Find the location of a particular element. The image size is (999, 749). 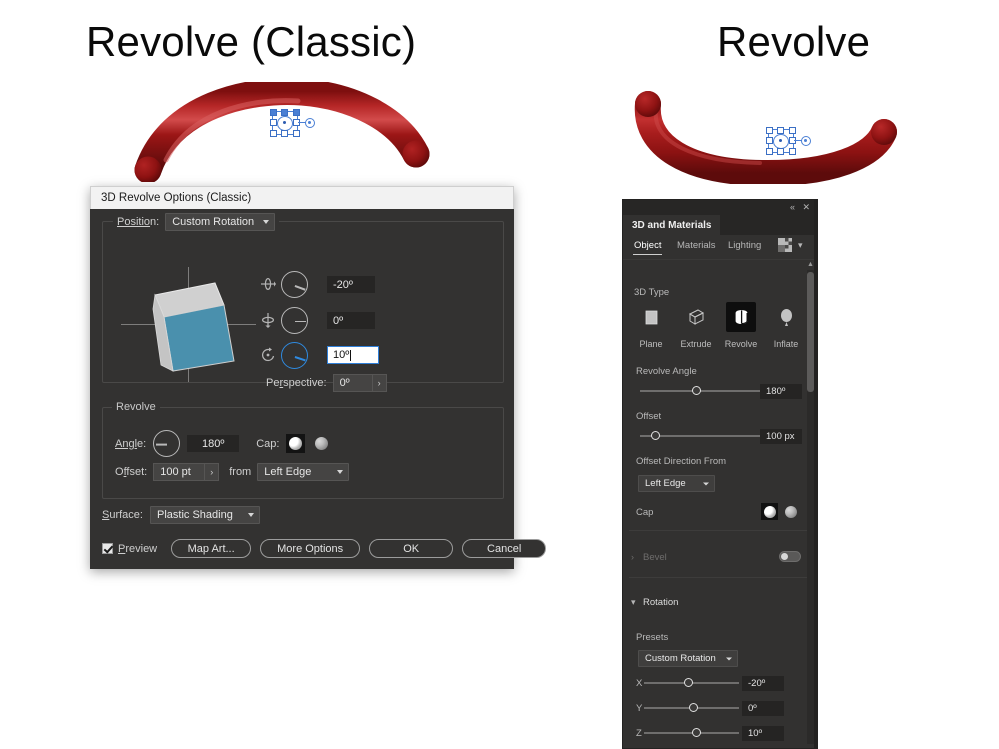

perspective-value: 0º is located at coordinates (344, 383).